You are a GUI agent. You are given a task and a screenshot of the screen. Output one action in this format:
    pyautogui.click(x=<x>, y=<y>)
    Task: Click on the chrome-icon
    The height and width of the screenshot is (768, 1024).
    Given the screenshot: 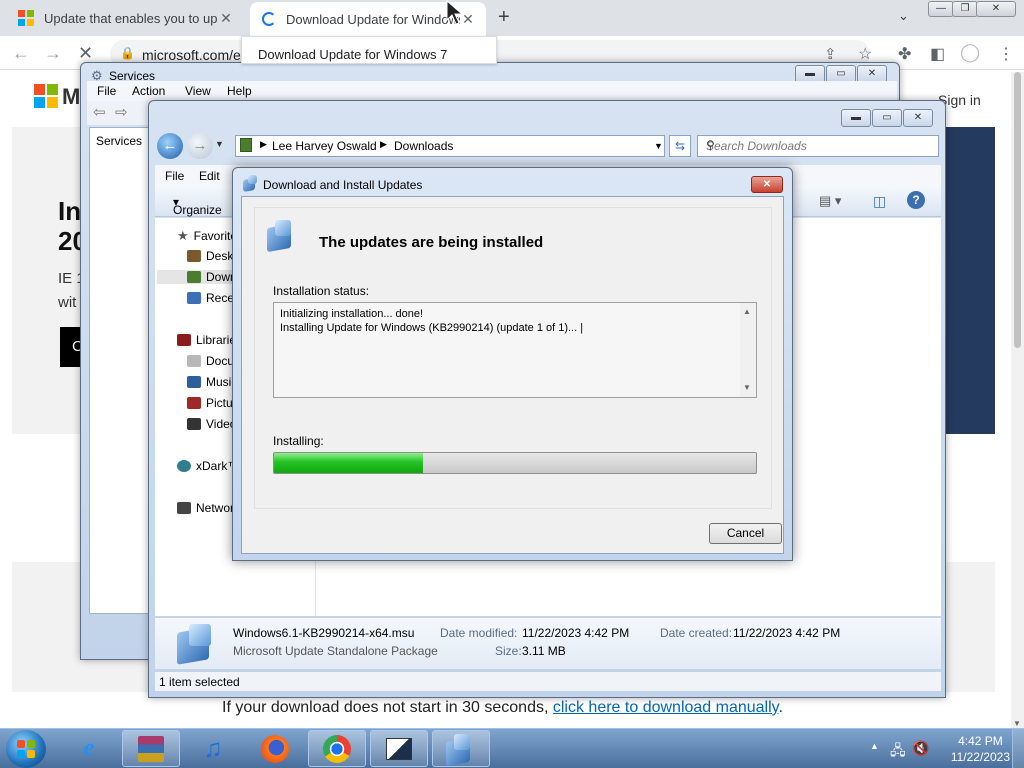 What is the action you would take?
    pyautogui.click(x=337, y=748)
    